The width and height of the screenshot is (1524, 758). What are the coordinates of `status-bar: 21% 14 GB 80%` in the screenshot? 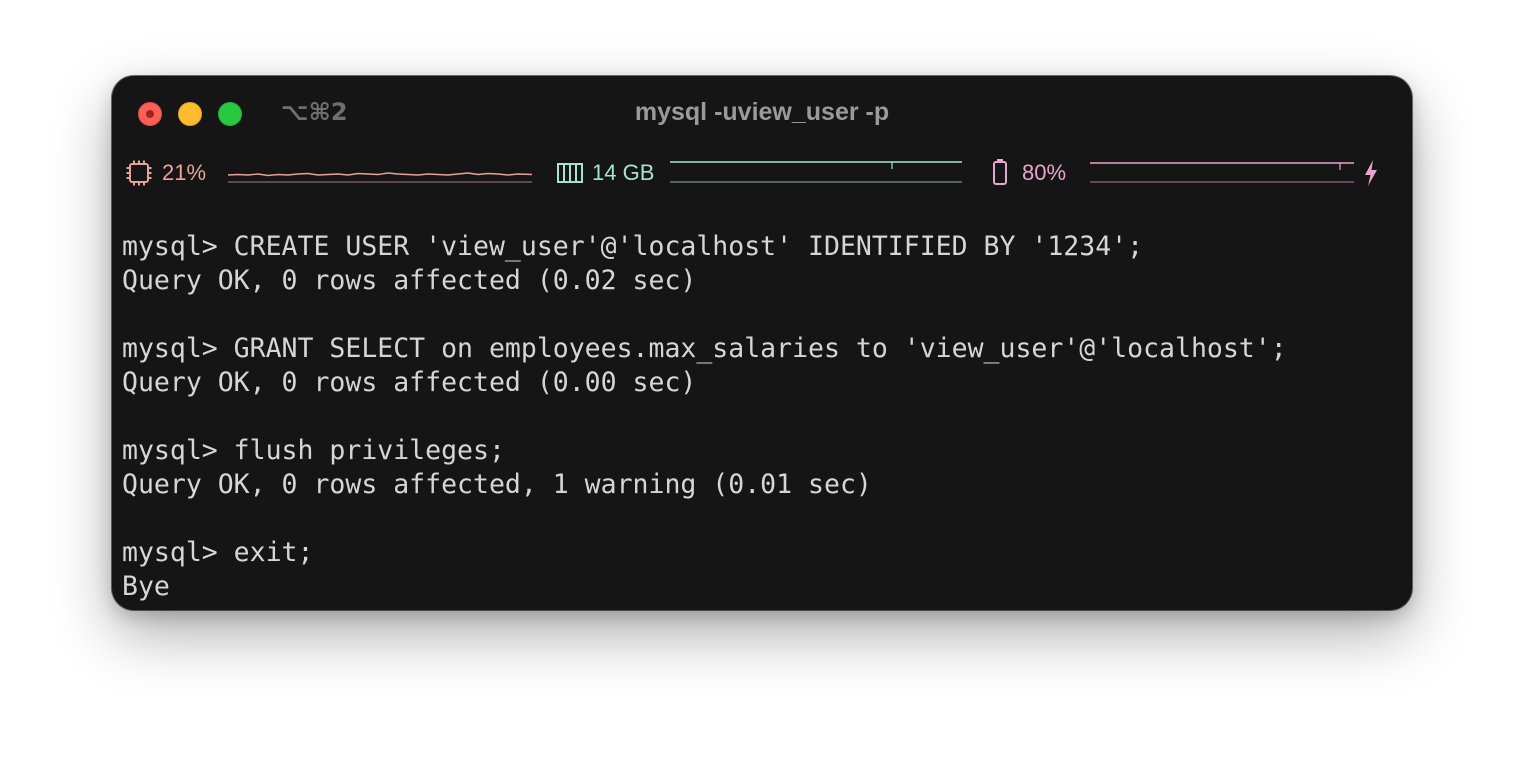 It's located at (762, 172).